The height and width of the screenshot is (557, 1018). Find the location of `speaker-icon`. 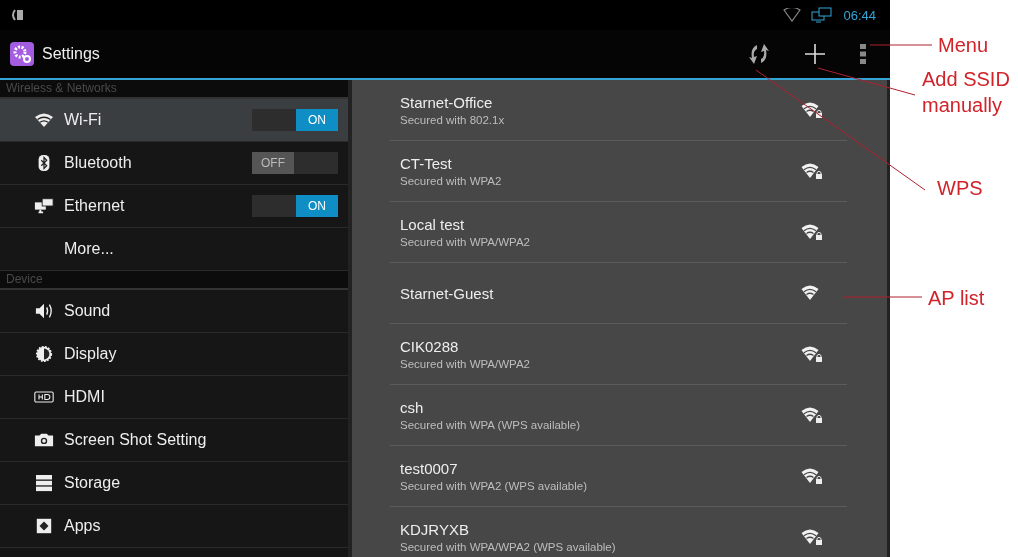

speaker-icon is located at coordinates (44, 311).